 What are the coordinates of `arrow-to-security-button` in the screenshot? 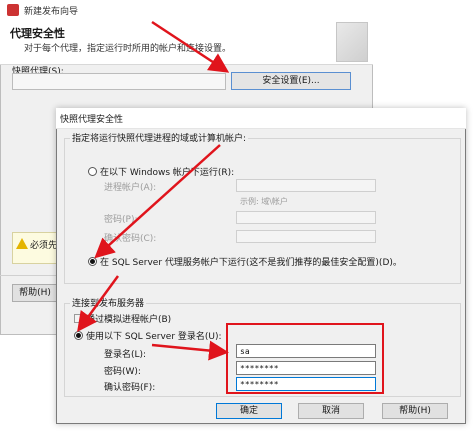 It's located at (190, 46).